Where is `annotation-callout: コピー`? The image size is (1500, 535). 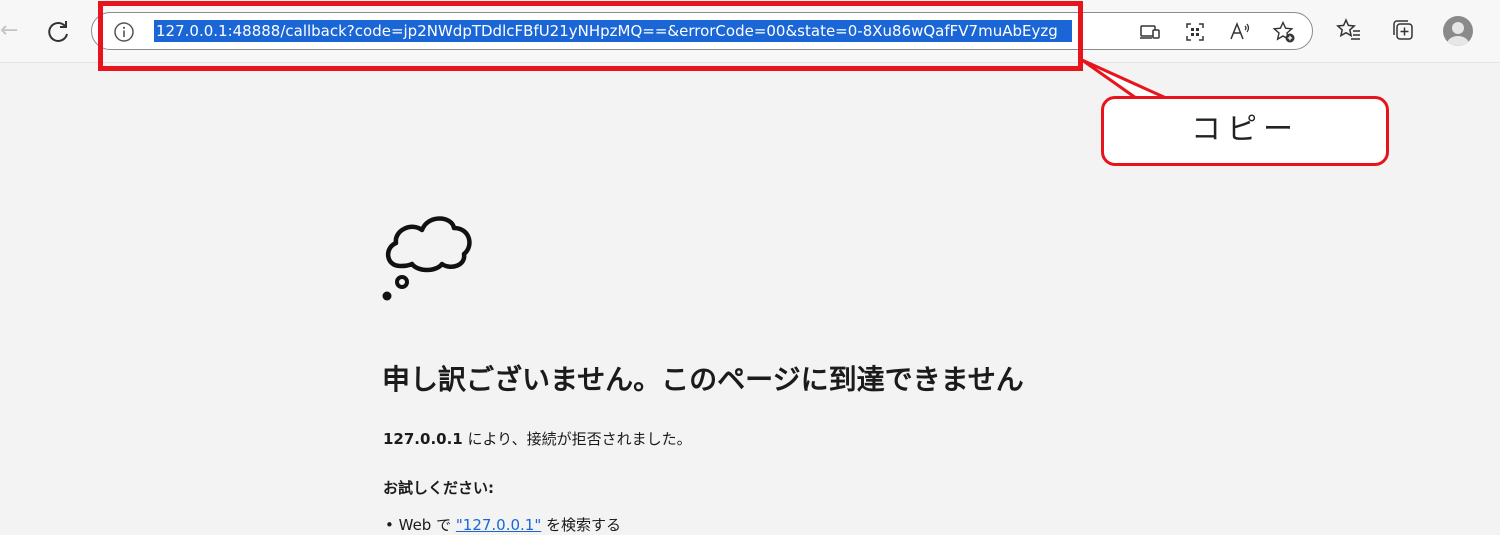
annotation-callout: コピー is located at coordinates (1245, 131).